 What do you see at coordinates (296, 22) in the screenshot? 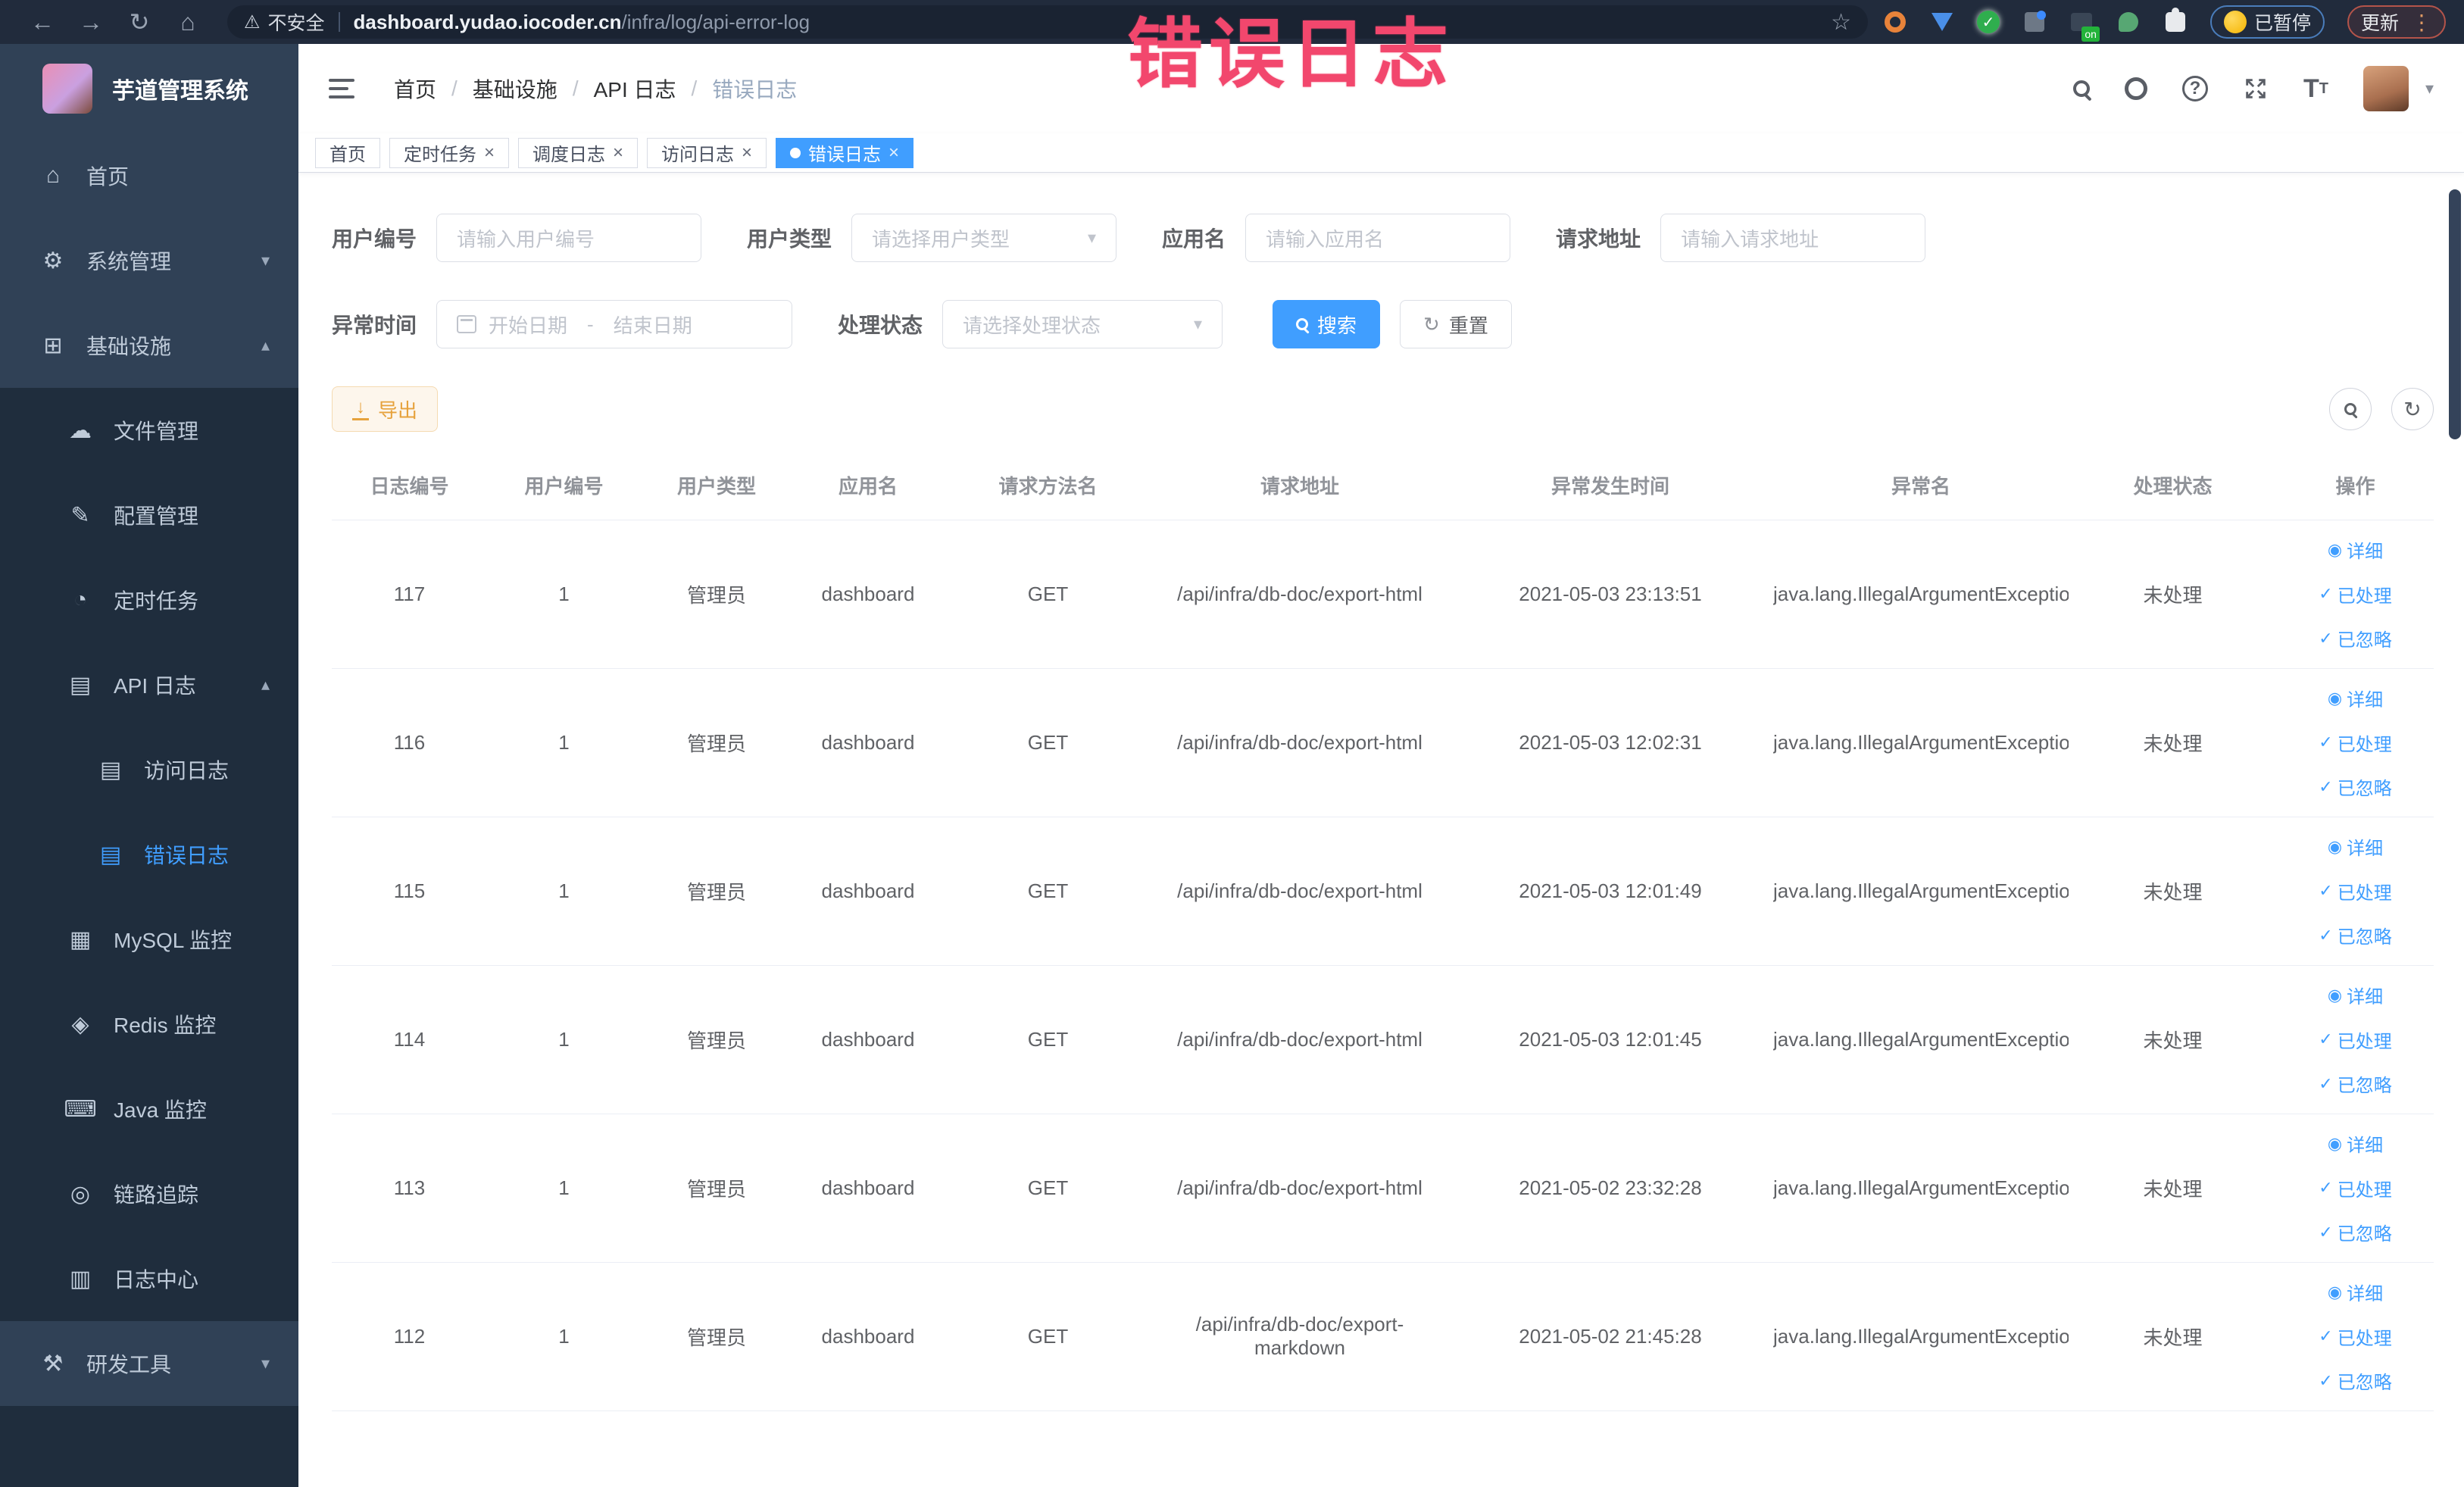
I see `security-label: 不安全` at bounding box center [296, 22].